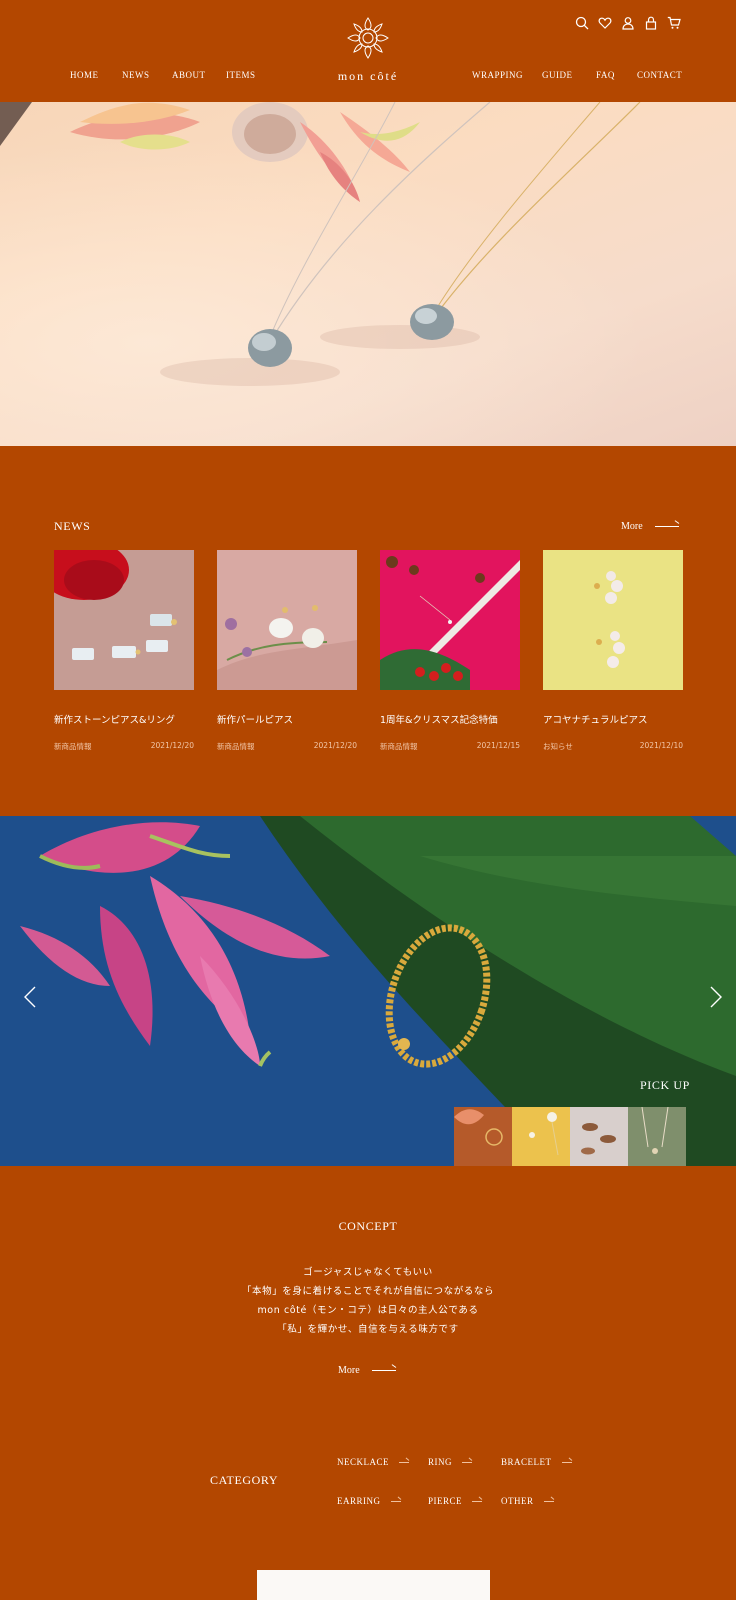 The image size is (736, 1600). What do you see at coordinates (582, 23) in the screenshot?
I see `search-icon` at bounding box center [582, 23].